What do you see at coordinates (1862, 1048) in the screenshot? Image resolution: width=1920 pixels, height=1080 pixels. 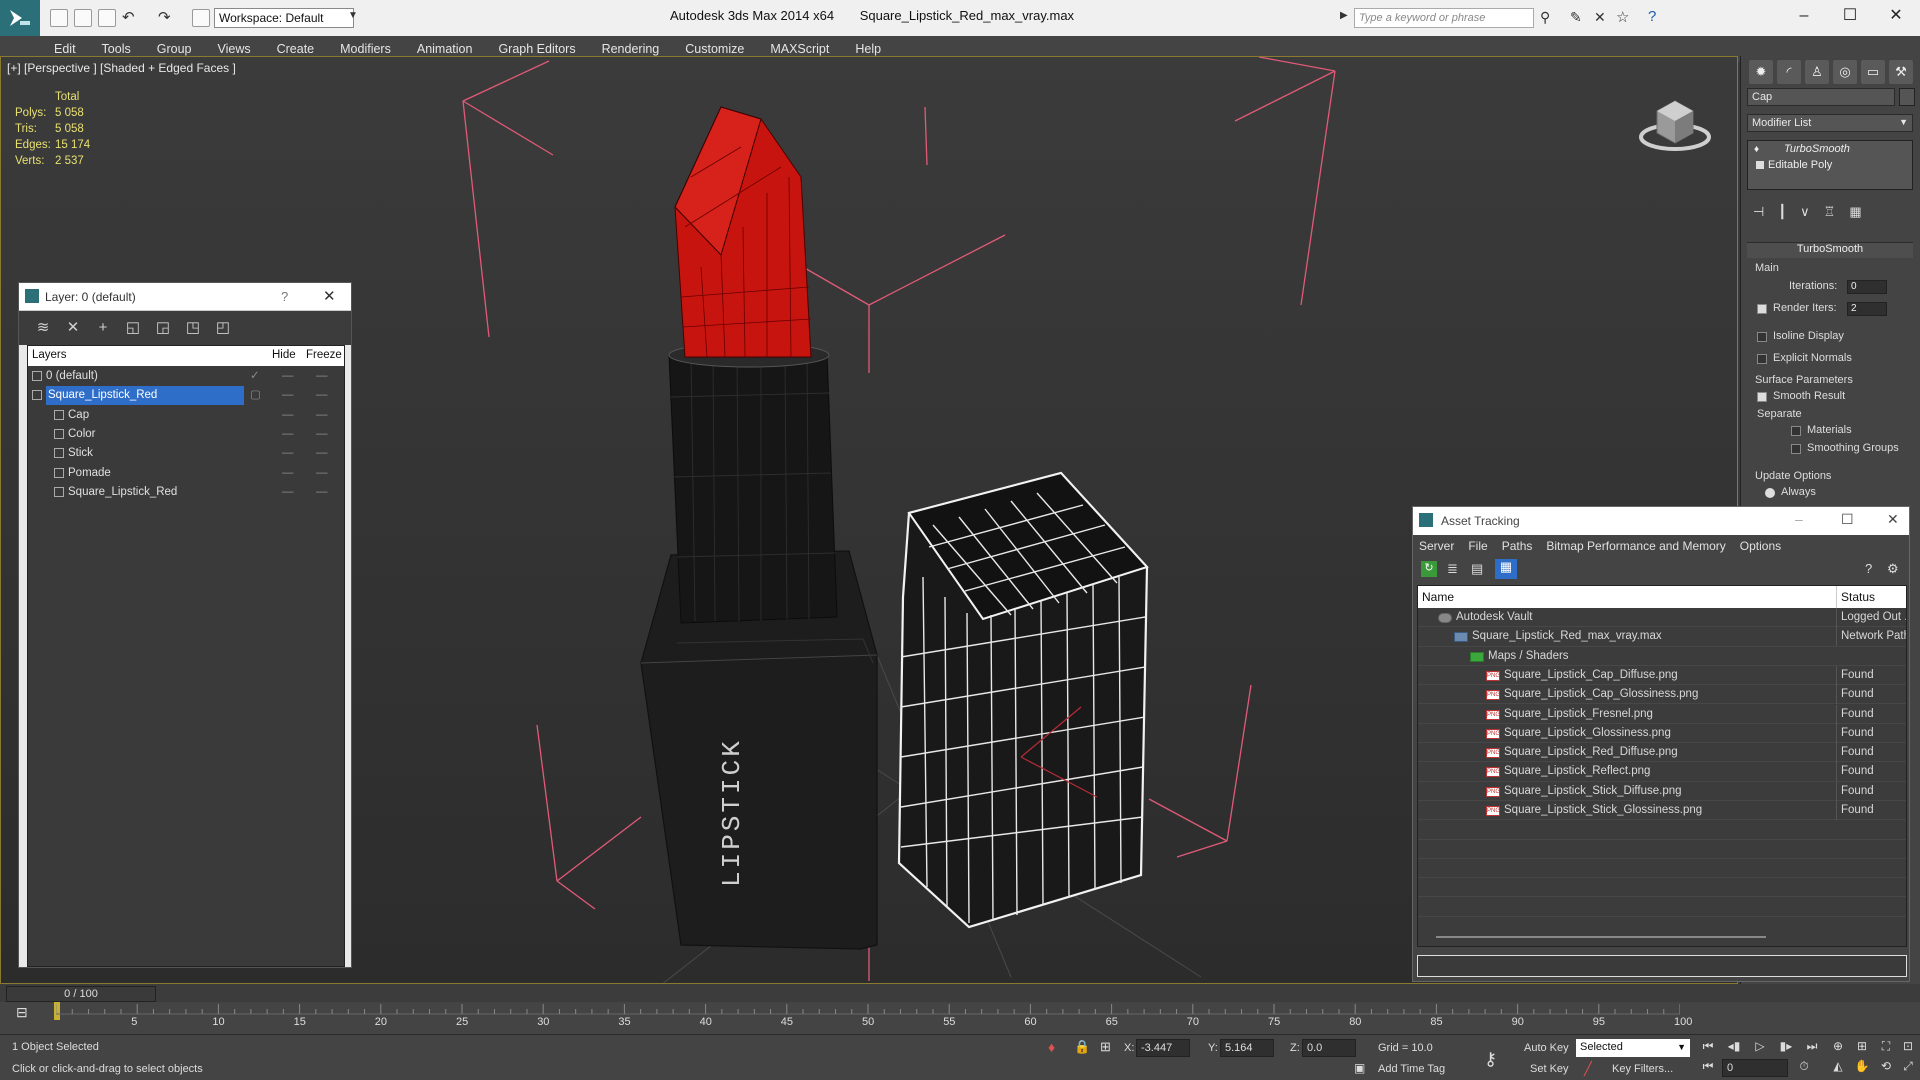 I see `zoom-all-icon: ⊞` at bounding box center [1862, 1048].